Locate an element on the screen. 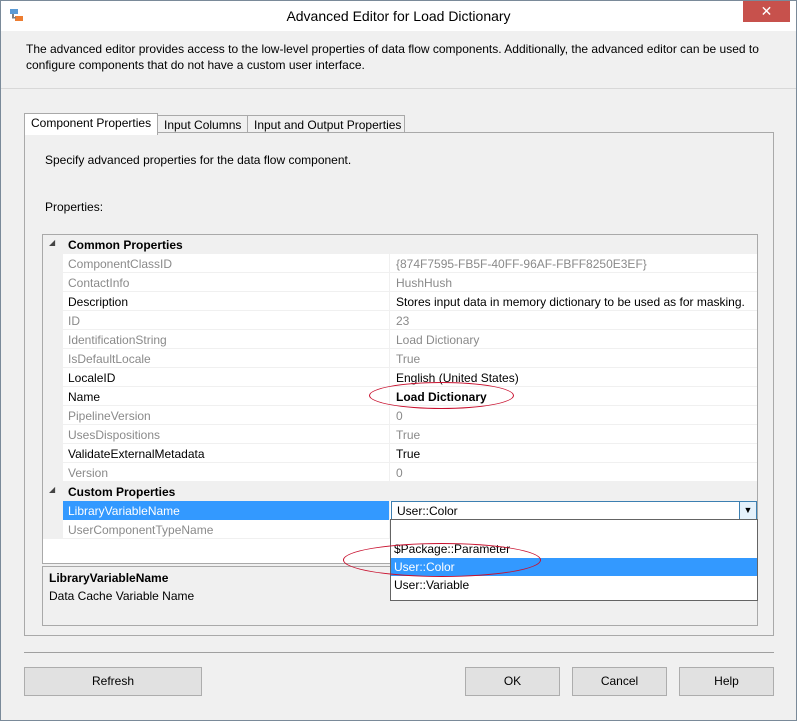  property-row: IdentificationString Load Dictionary is located at coordinates (400, 339).